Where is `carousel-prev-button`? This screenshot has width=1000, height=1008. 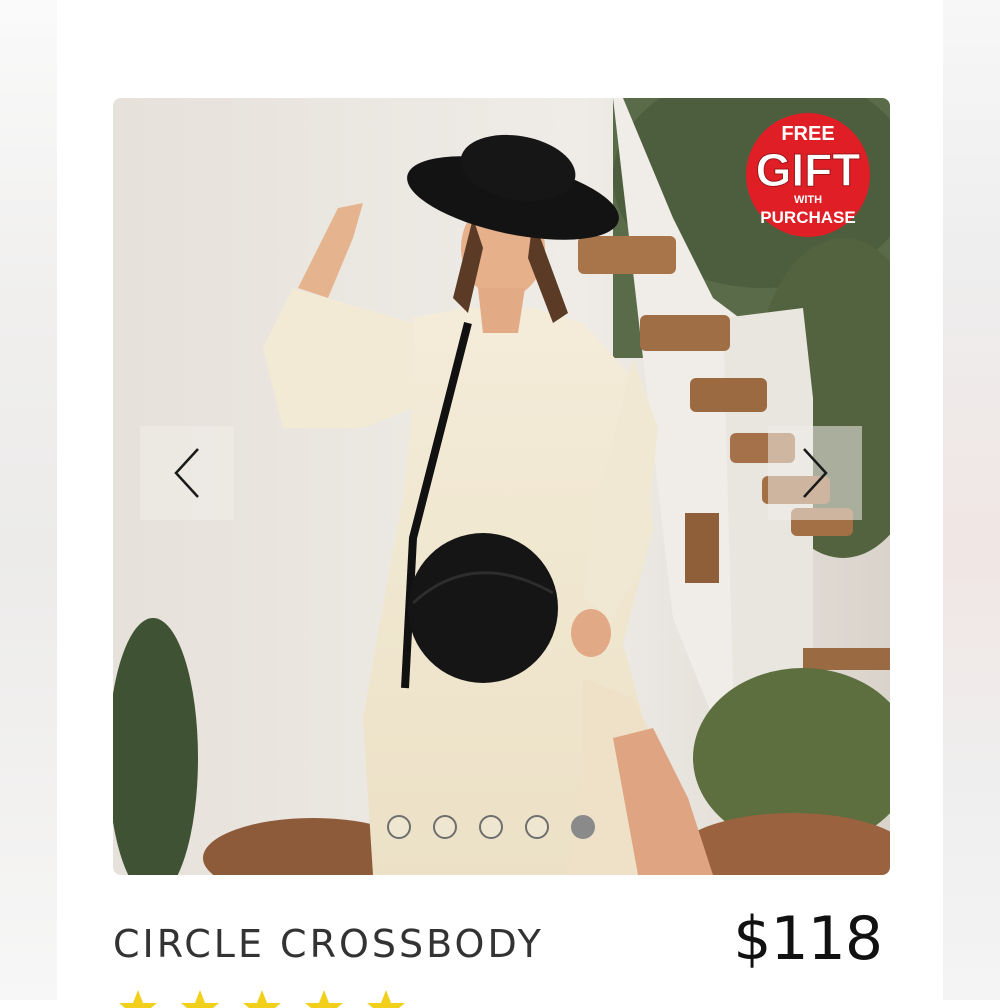
carousel-prev-button is located at coordinates (187, 473).